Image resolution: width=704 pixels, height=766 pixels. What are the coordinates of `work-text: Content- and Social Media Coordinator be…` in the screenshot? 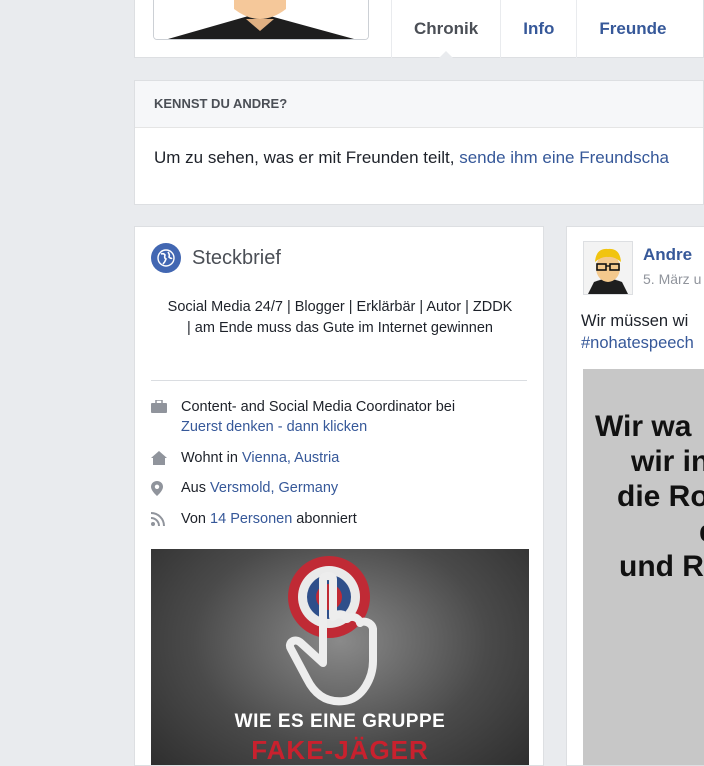 It's located at (318, 407).